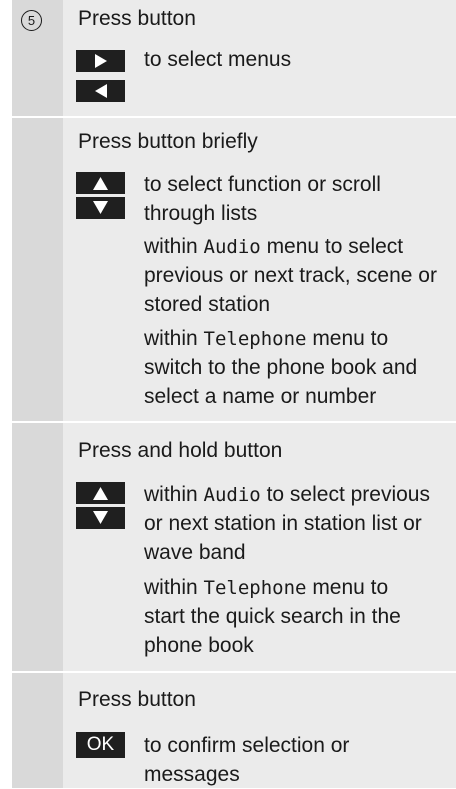 The image size is (456, 789). What do you see at coordinates (272, 616) in the screenshot?
I see `description-text: start the quick search in the` at bounding box center [272, 616].